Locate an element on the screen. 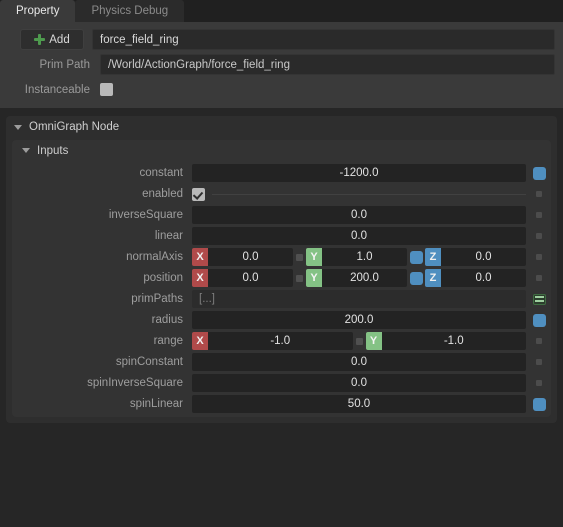 This screenshot has height=527, width=563. range-connection-indicator is located at coordinates (539, 341).